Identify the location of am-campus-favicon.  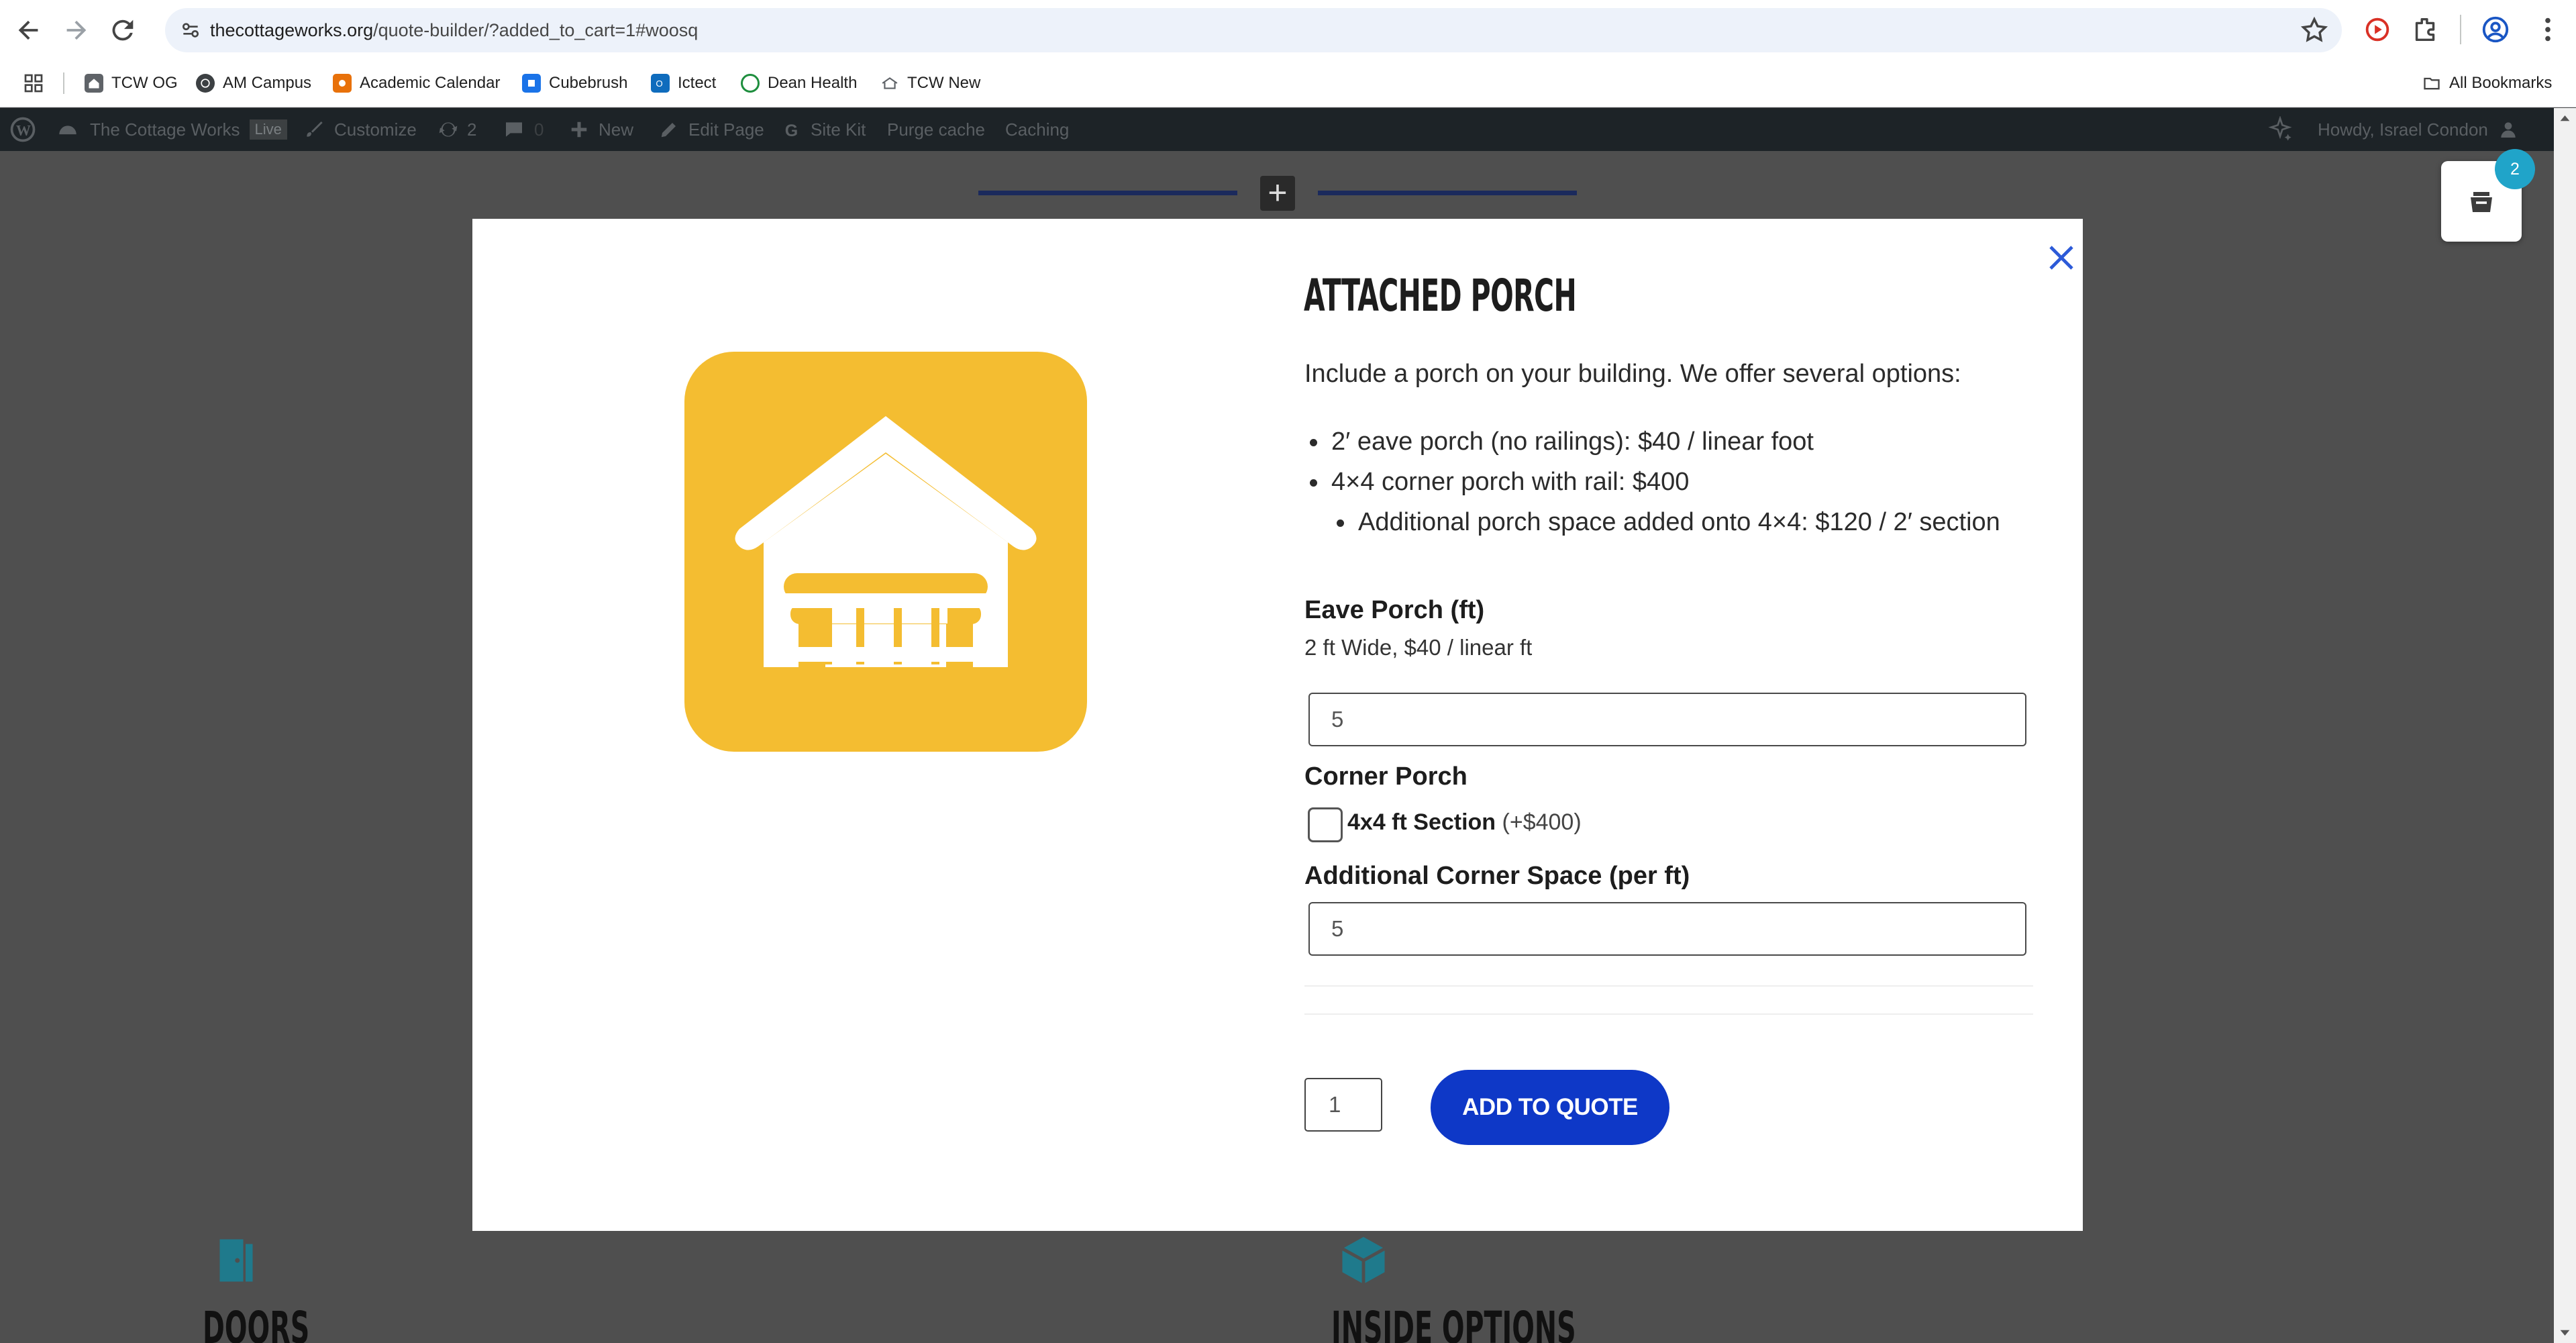
(205, 84).